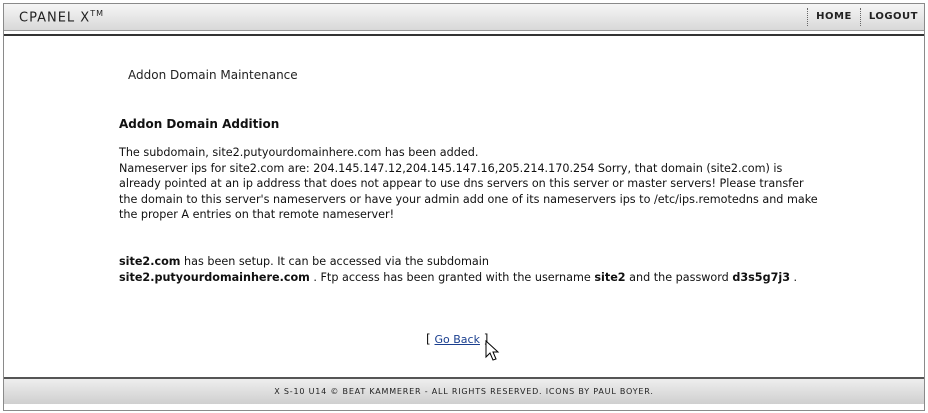 The image size is (928, 413). I want to click on setup-text: and the password, so click(679, 277).